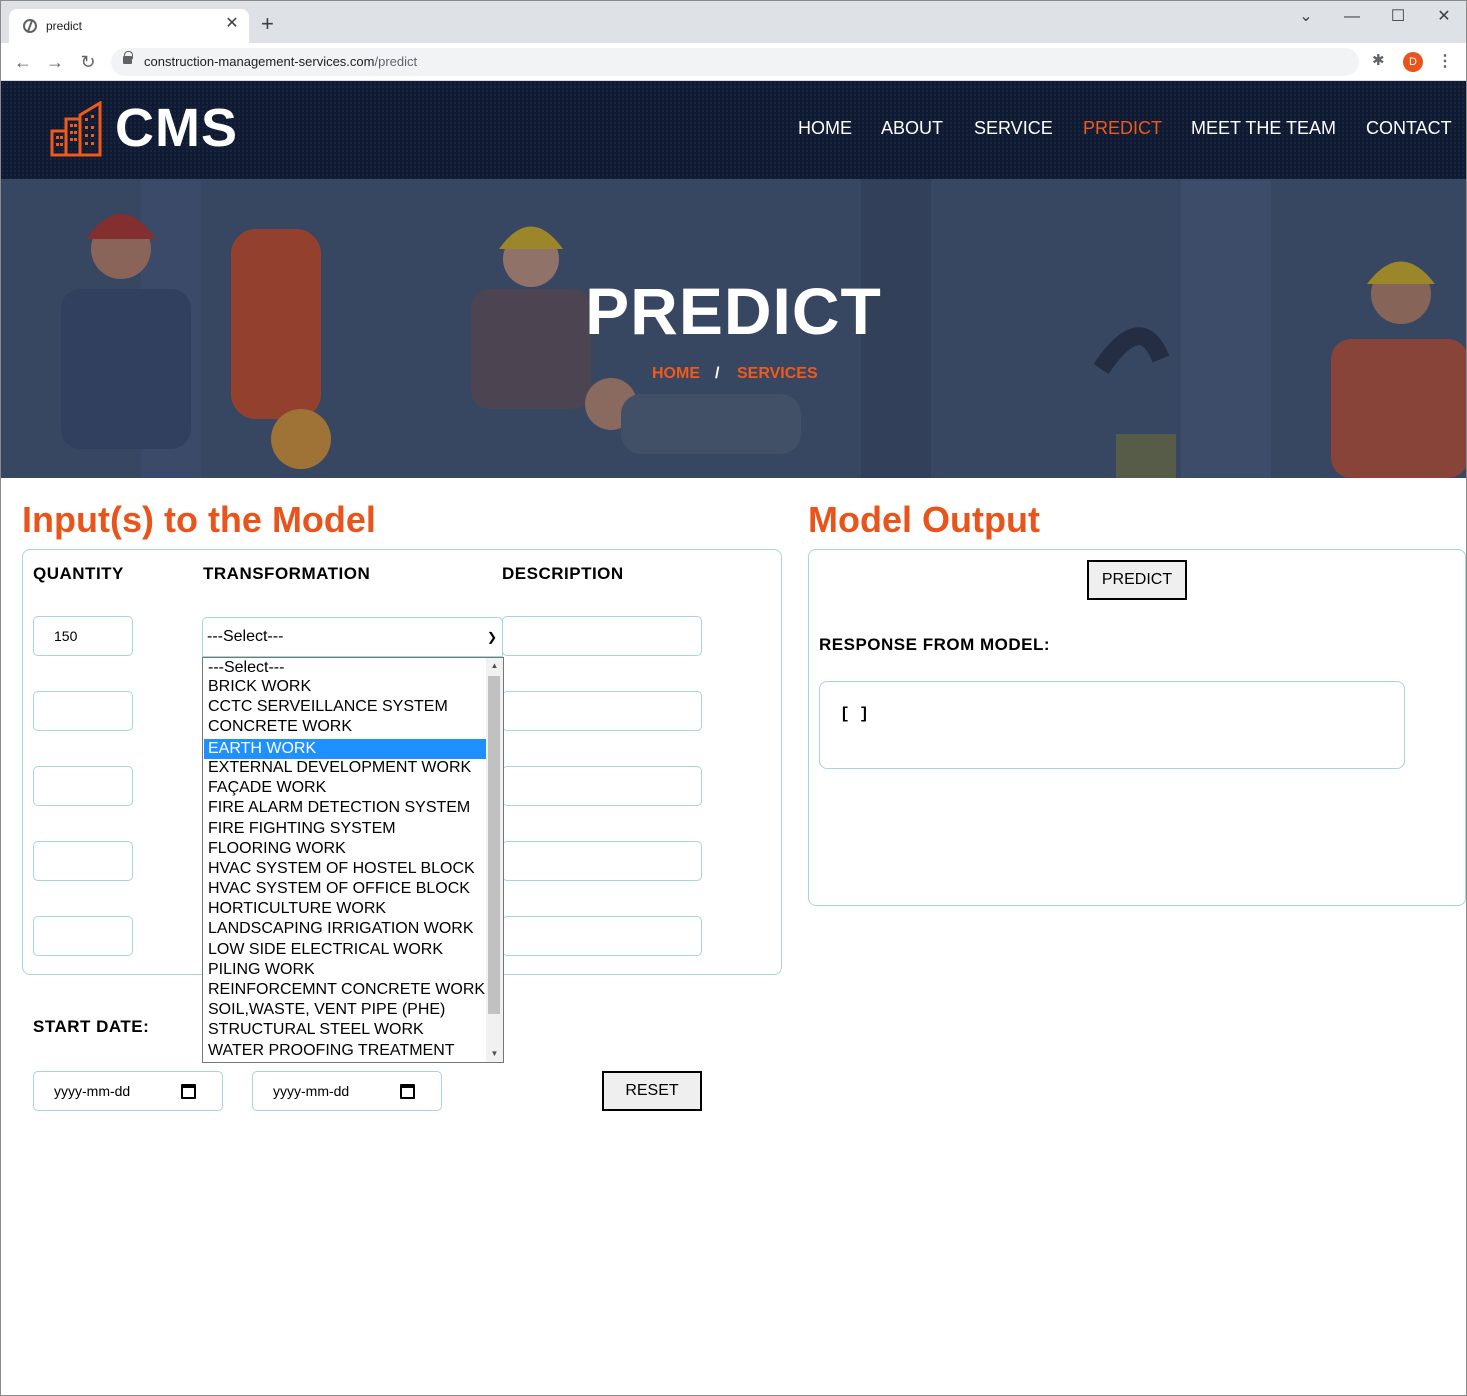 This screenshot has width=1467, height=1396. Describe the element at coordinates (1352, 17) in the screenshot. I see `minimize-icon: —` at that location.